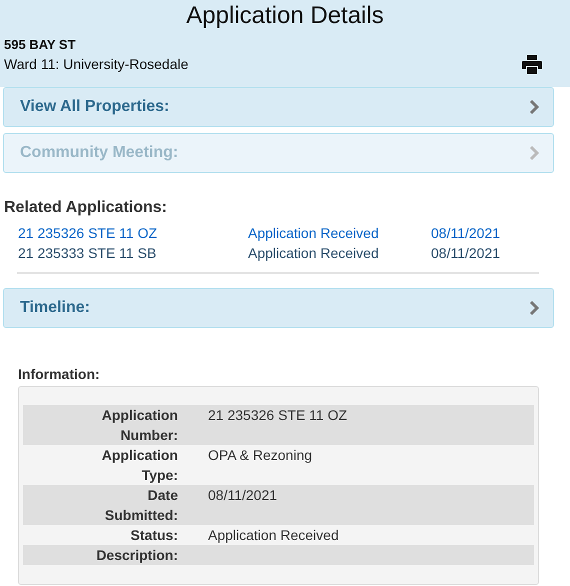  What do you see at coordinates (88, 233) in the screenshot?
I see `application-number-link: 21 235326 STE 11 OZ` at bounding box center [88, 233].